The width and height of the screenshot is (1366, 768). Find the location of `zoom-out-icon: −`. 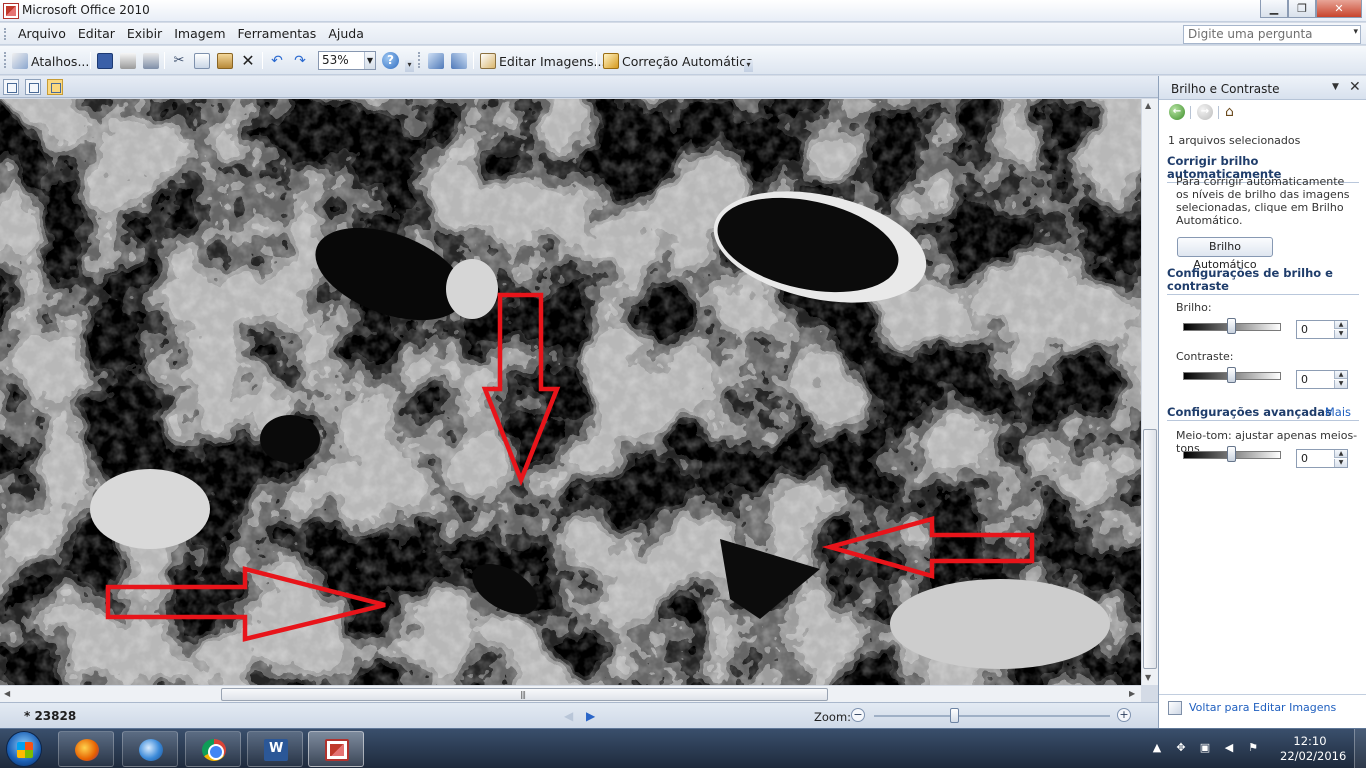

zoom-out-icon: − is located at coordinates (858, 715).